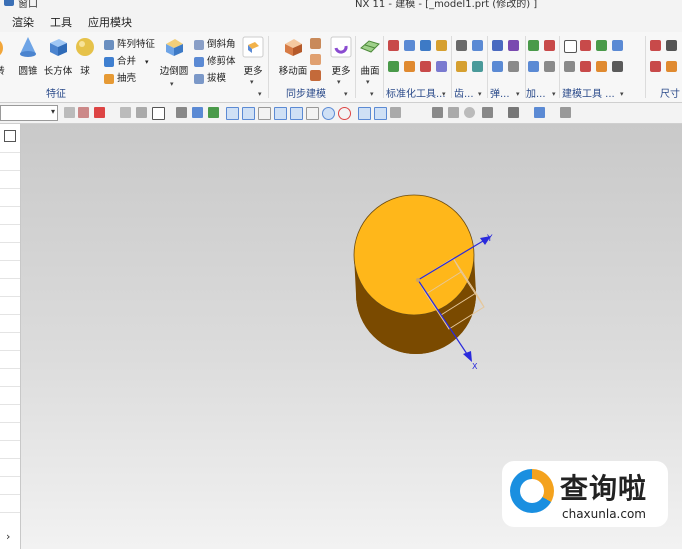 This screenshot has width=682, height=549. Describe the element at coordinates (61, 22) in the screenshot. I see `menu-tools: 工具` at that location.